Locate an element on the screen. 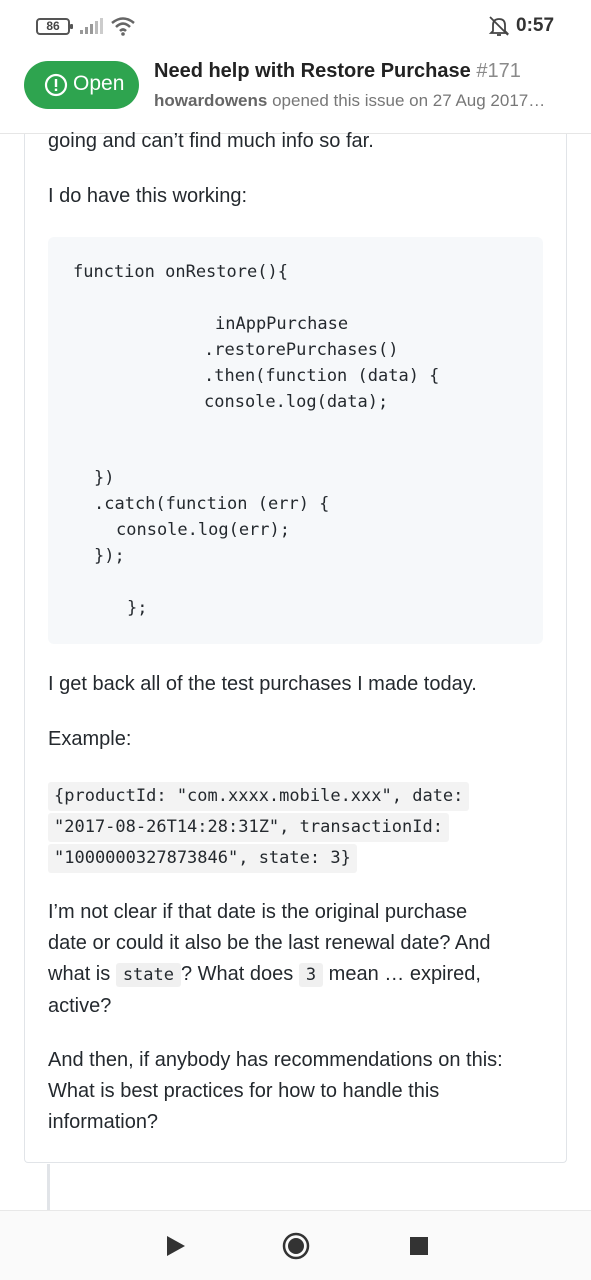  status-bar: 86 0:57 is located at coordinates (295, 27).